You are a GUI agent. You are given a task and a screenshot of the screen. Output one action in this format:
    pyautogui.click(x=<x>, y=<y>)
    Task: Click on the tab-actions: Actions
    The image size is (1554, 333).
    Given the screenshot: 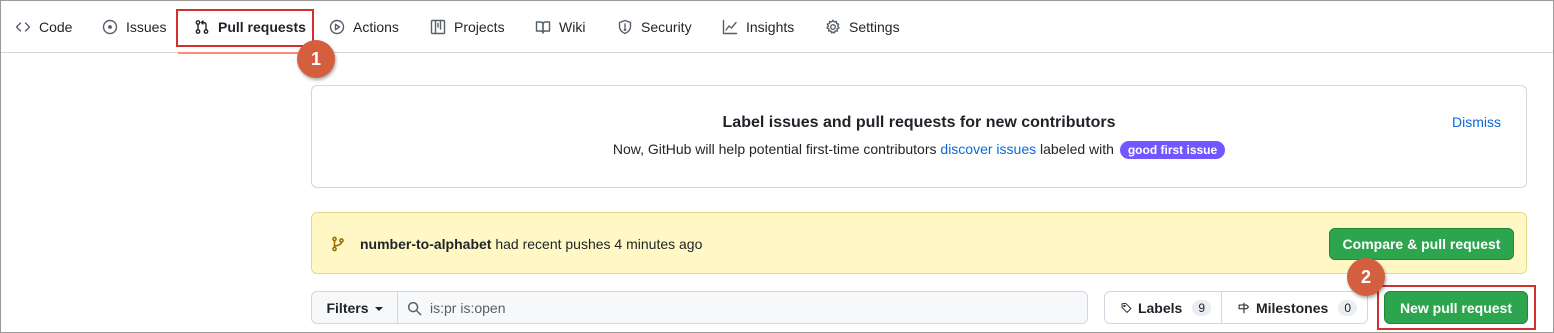 What is the action you would take?
    pyautogui.click(x=364, y=27)
    